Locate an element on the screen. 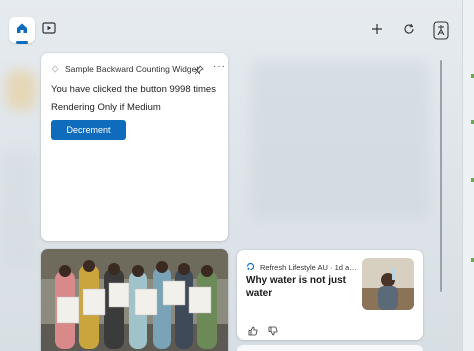 The image size is (474, 351). scrollbar is located at coordinates (441, 176).